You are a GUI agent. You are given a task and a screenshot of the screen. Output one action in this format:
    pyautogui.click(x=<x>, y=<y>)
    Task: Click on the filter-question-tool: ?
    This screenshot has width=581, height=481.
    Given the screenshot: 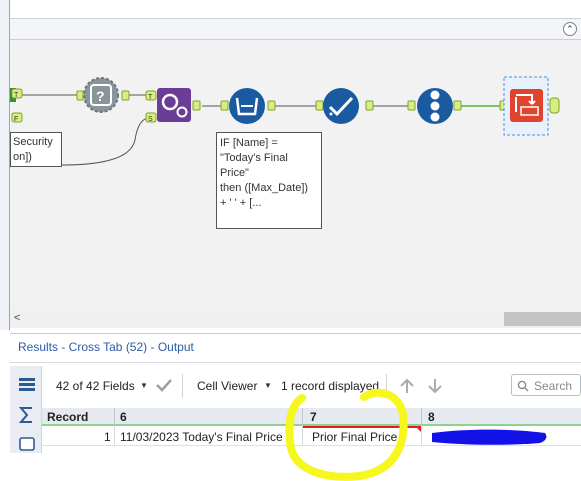 What is the action you would take?
    pyautogui.click(x=103, y=95)
    